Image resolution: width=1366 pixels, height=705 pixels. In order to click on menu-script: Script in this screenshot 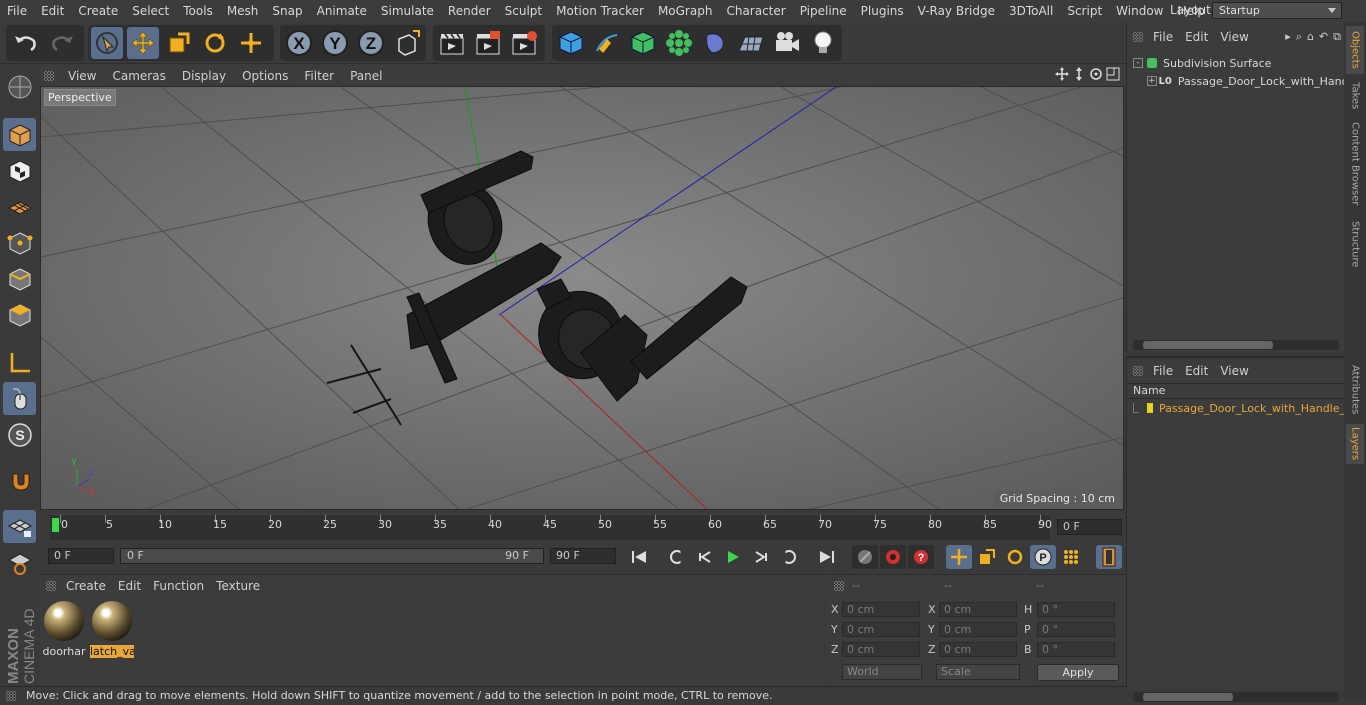, I will do `click(1084, 11)`.